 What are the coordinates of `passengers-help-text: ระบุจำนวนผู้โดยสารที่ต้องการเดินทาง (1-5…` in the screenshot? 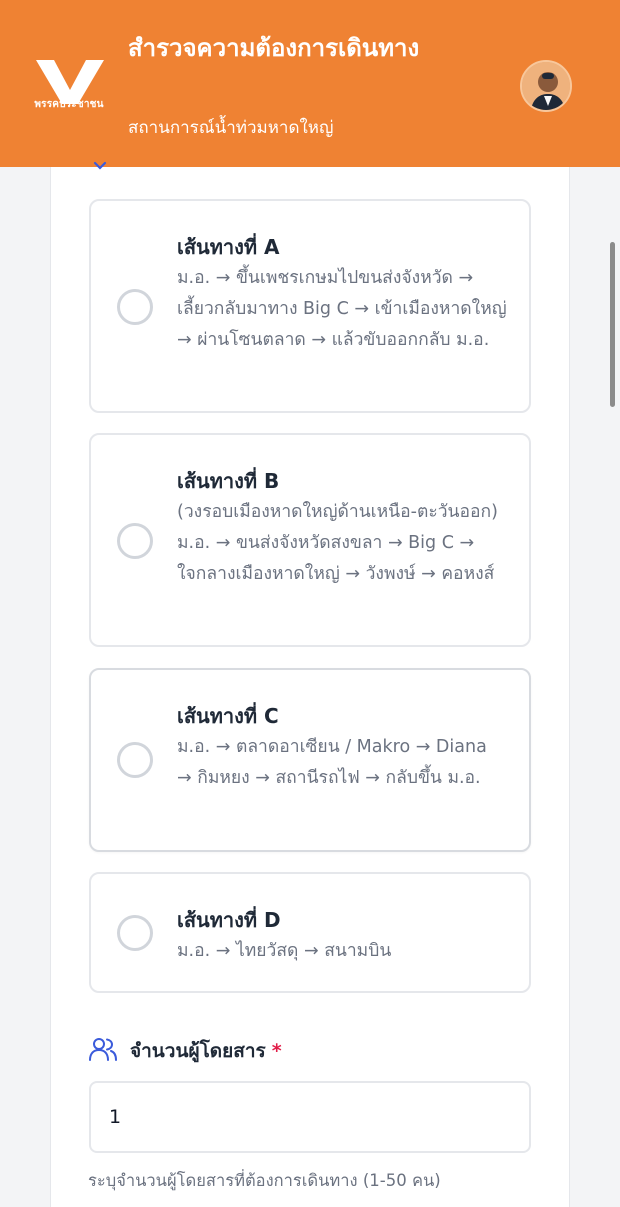 It's located at (264, 1180).